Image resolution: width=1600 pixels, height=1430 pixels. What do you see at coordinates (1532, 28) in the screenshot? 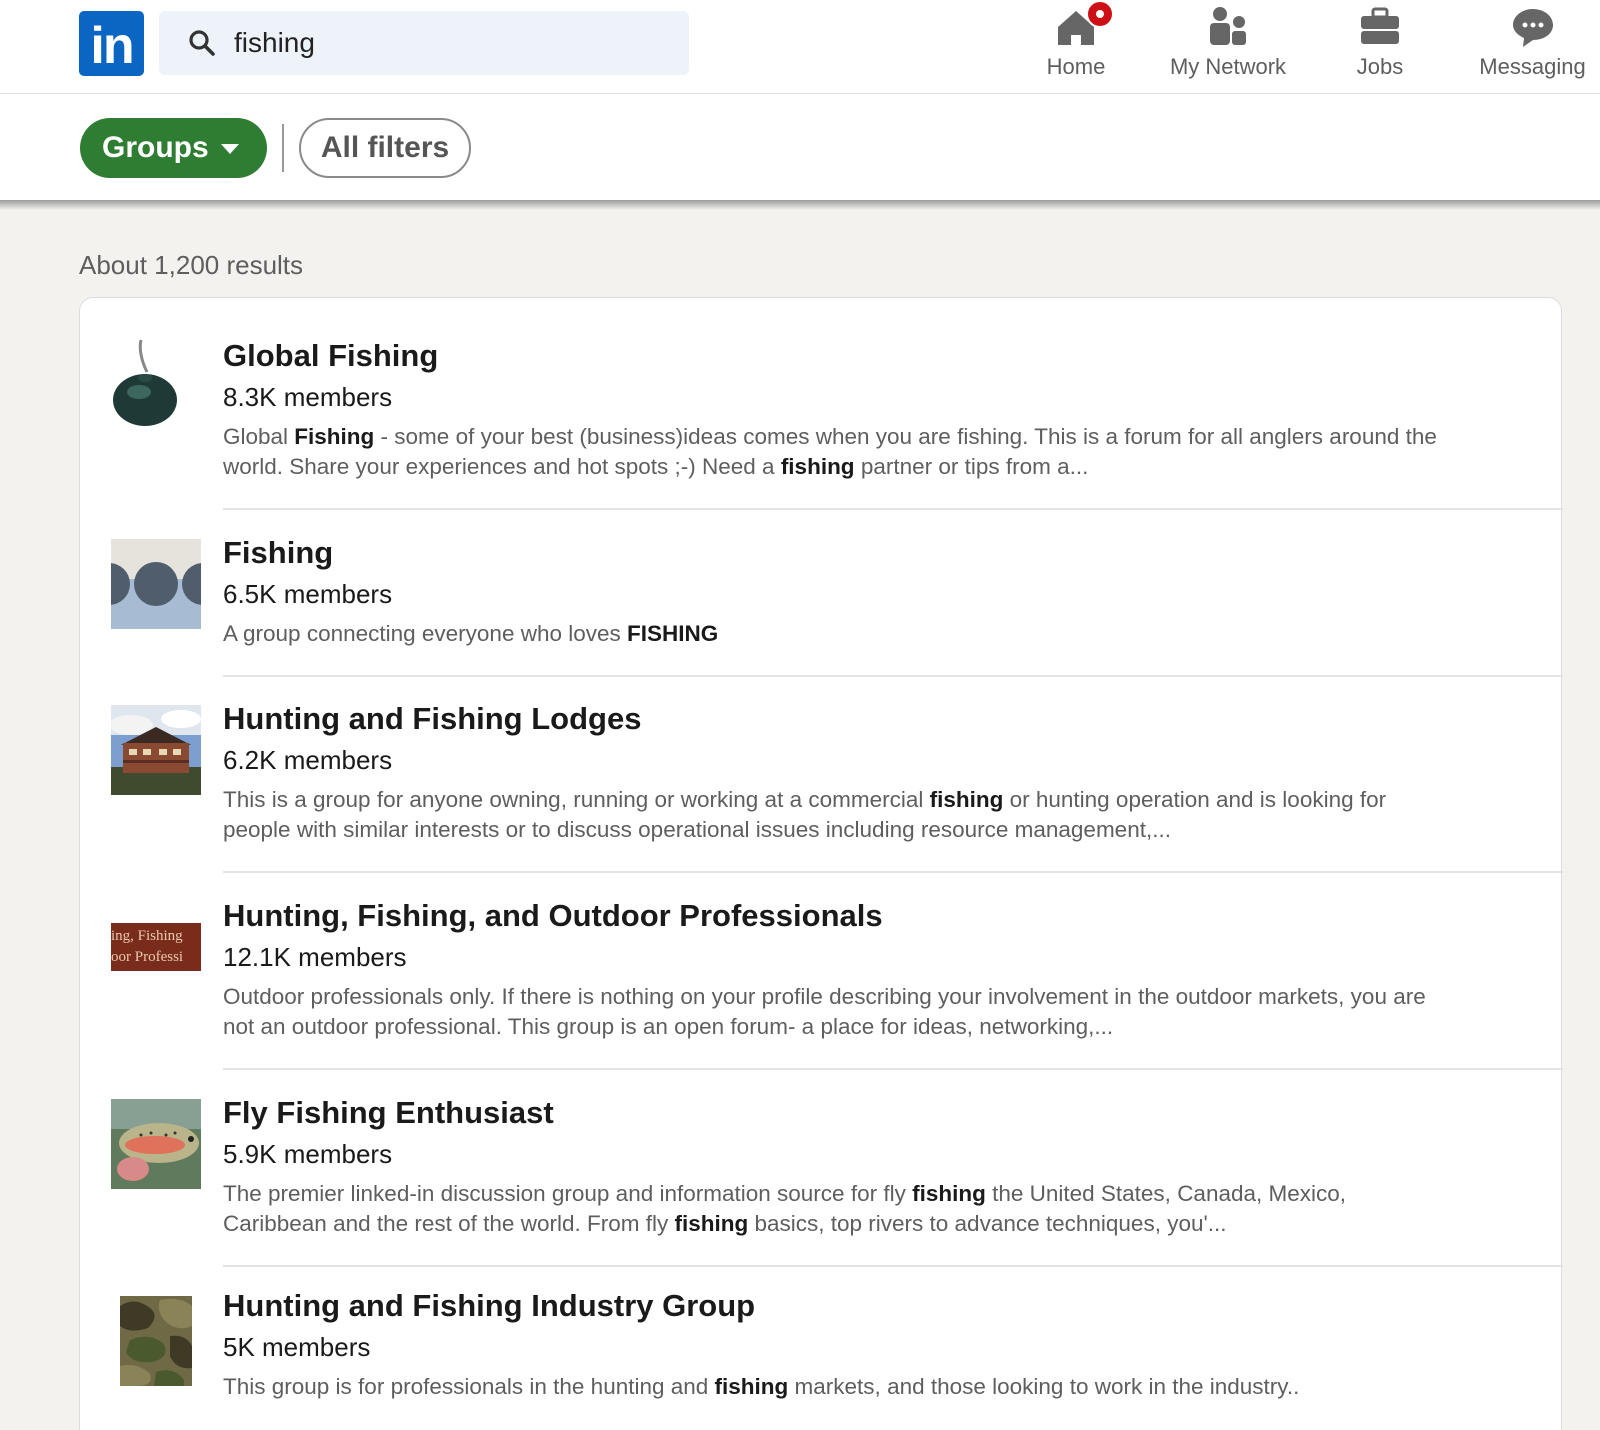
I see `messaging-icon` at bounding box center [1532, 28].